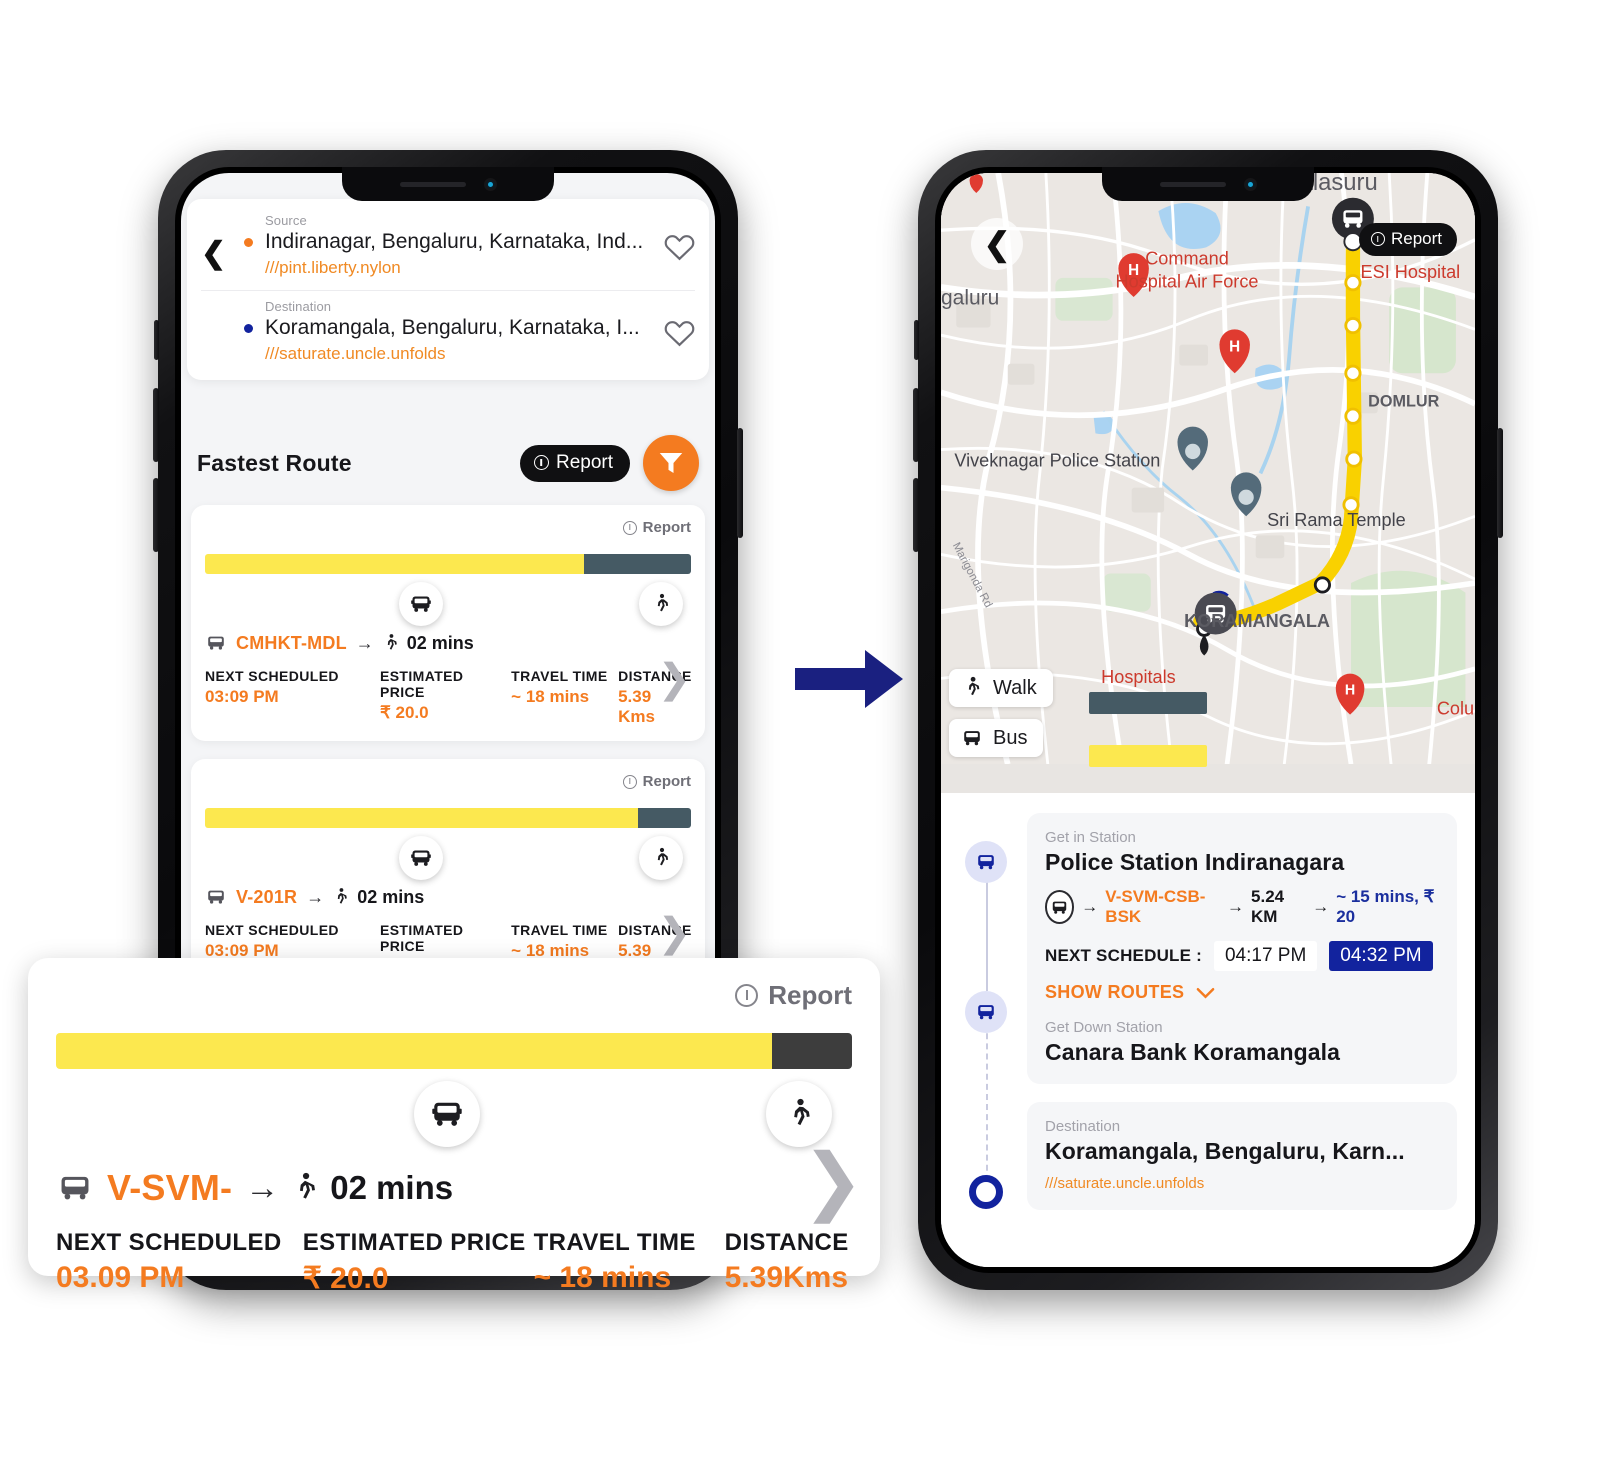  Describe the element at coordinates (1407, 239) in the screenshot. I see `map-report-button: Report` at that location.